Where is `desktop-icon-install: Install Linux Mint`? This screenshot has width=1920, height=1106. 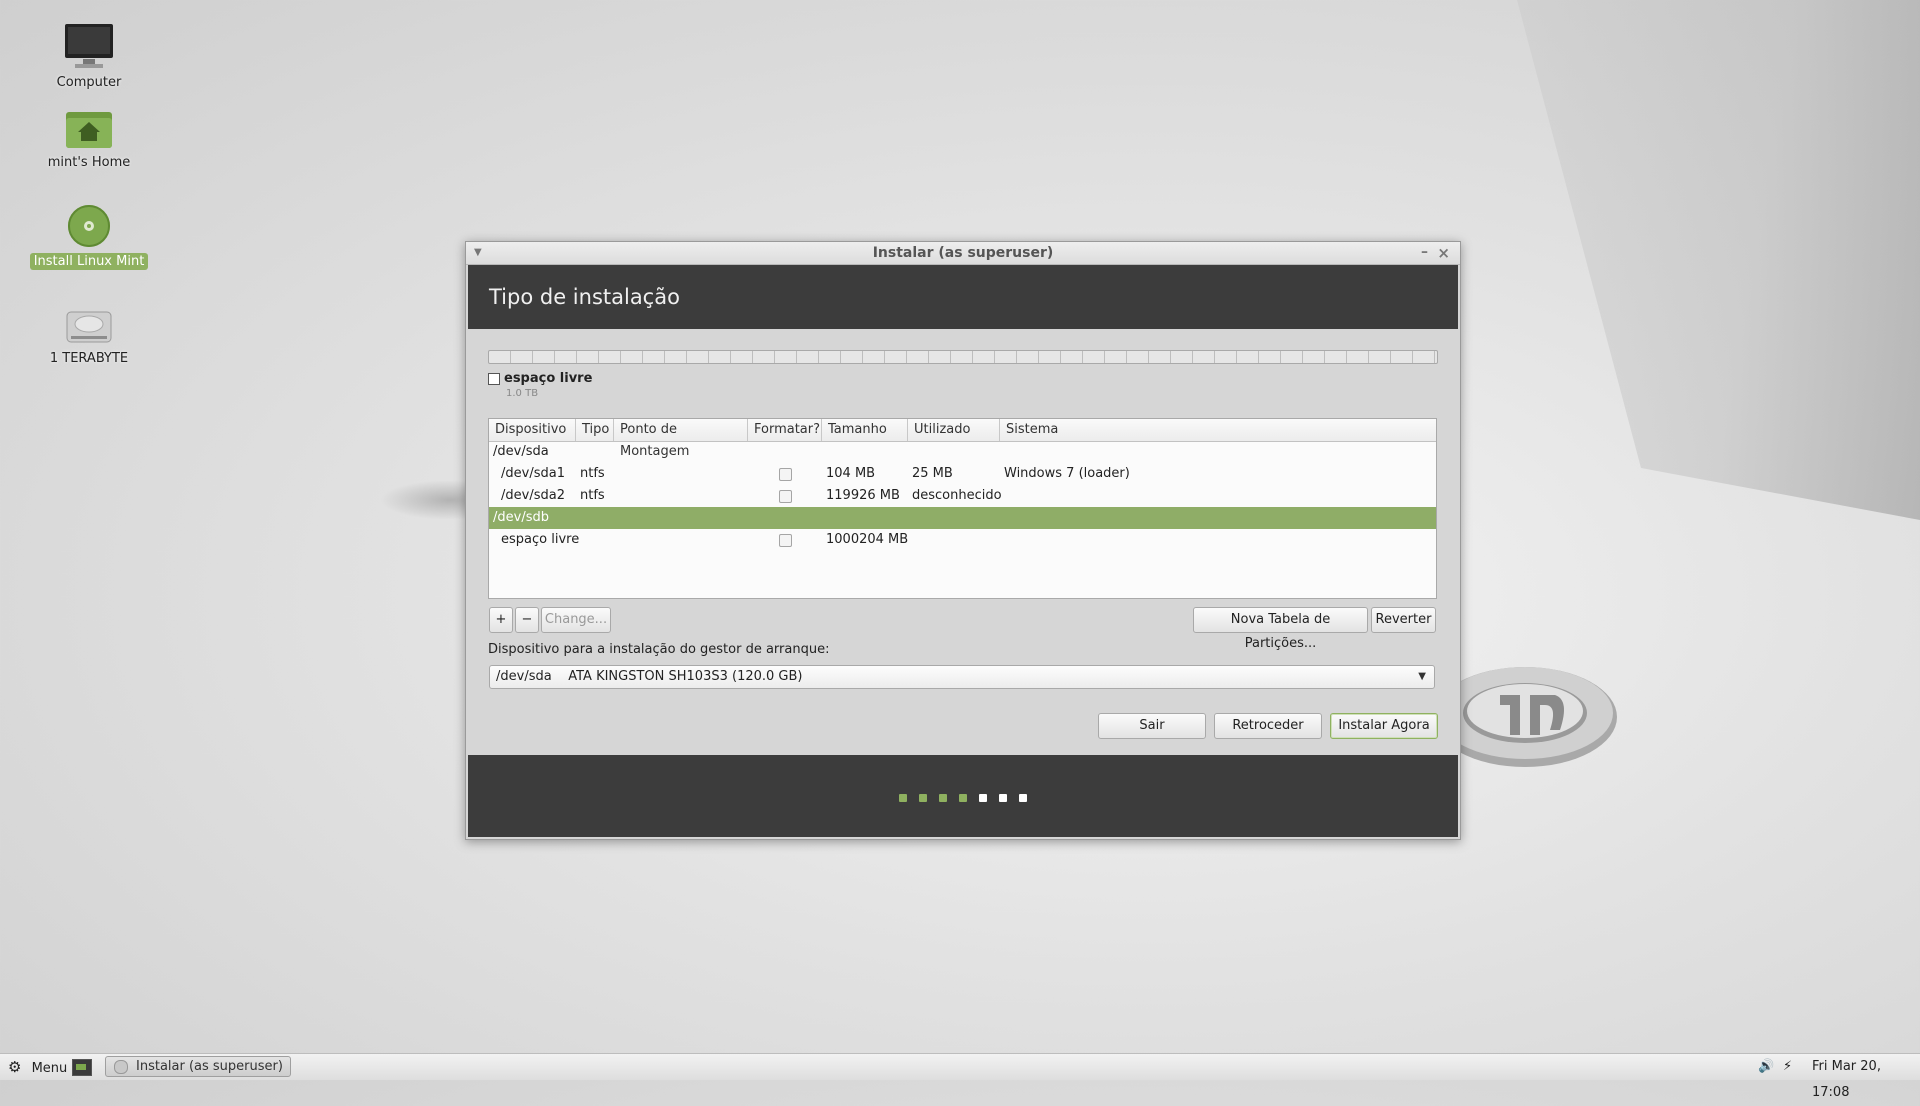
desktop-icon-install: Install Linux Mint is located at coordinates (89, 236).